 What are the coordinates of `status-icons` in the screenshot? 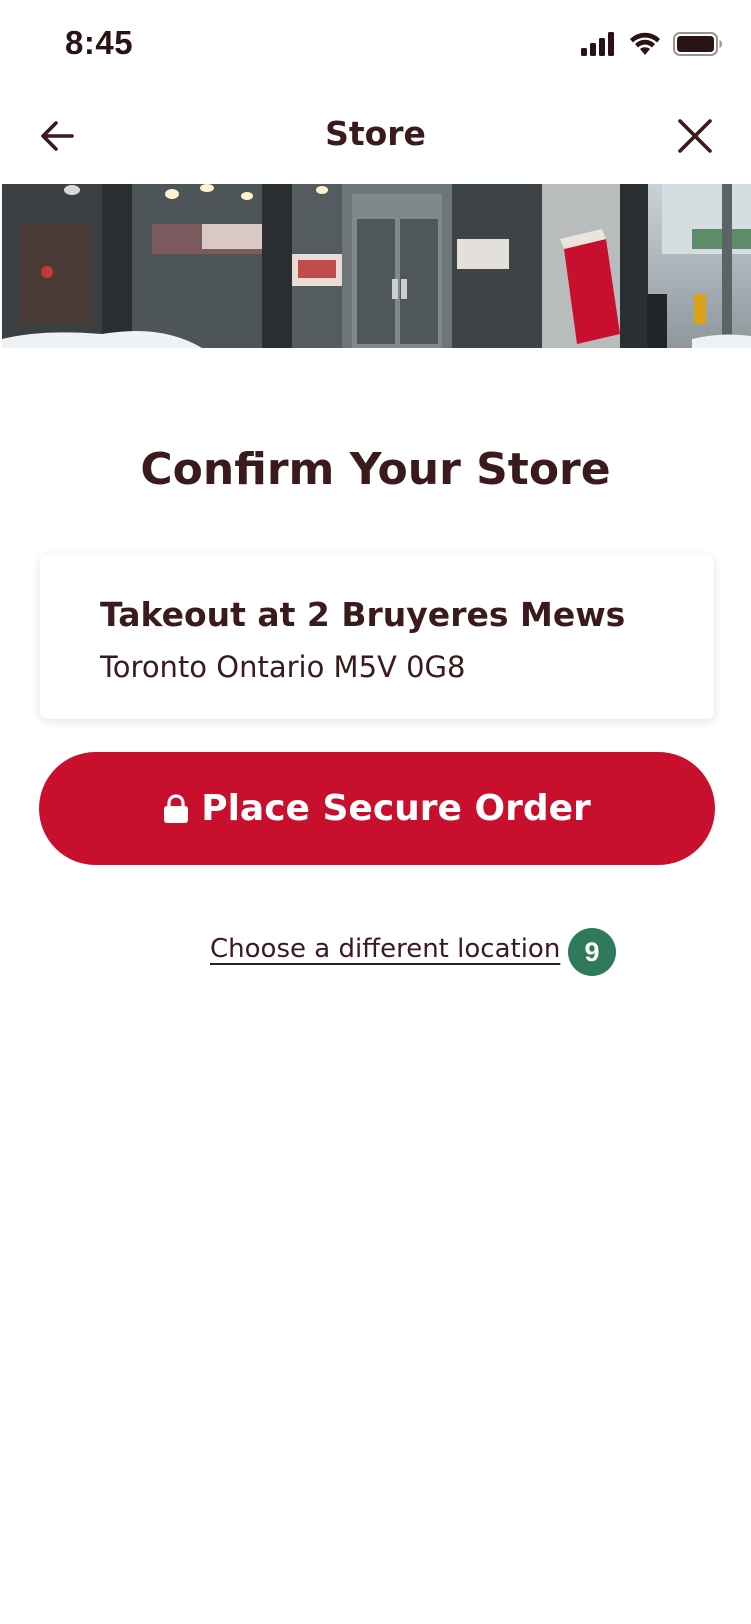 It's located at (652, 44).